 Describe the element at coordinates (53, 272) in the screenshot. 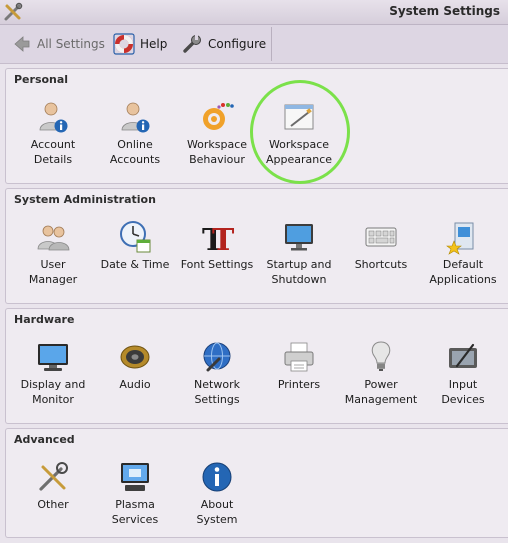

I see `item-label: User Manager` at that location.